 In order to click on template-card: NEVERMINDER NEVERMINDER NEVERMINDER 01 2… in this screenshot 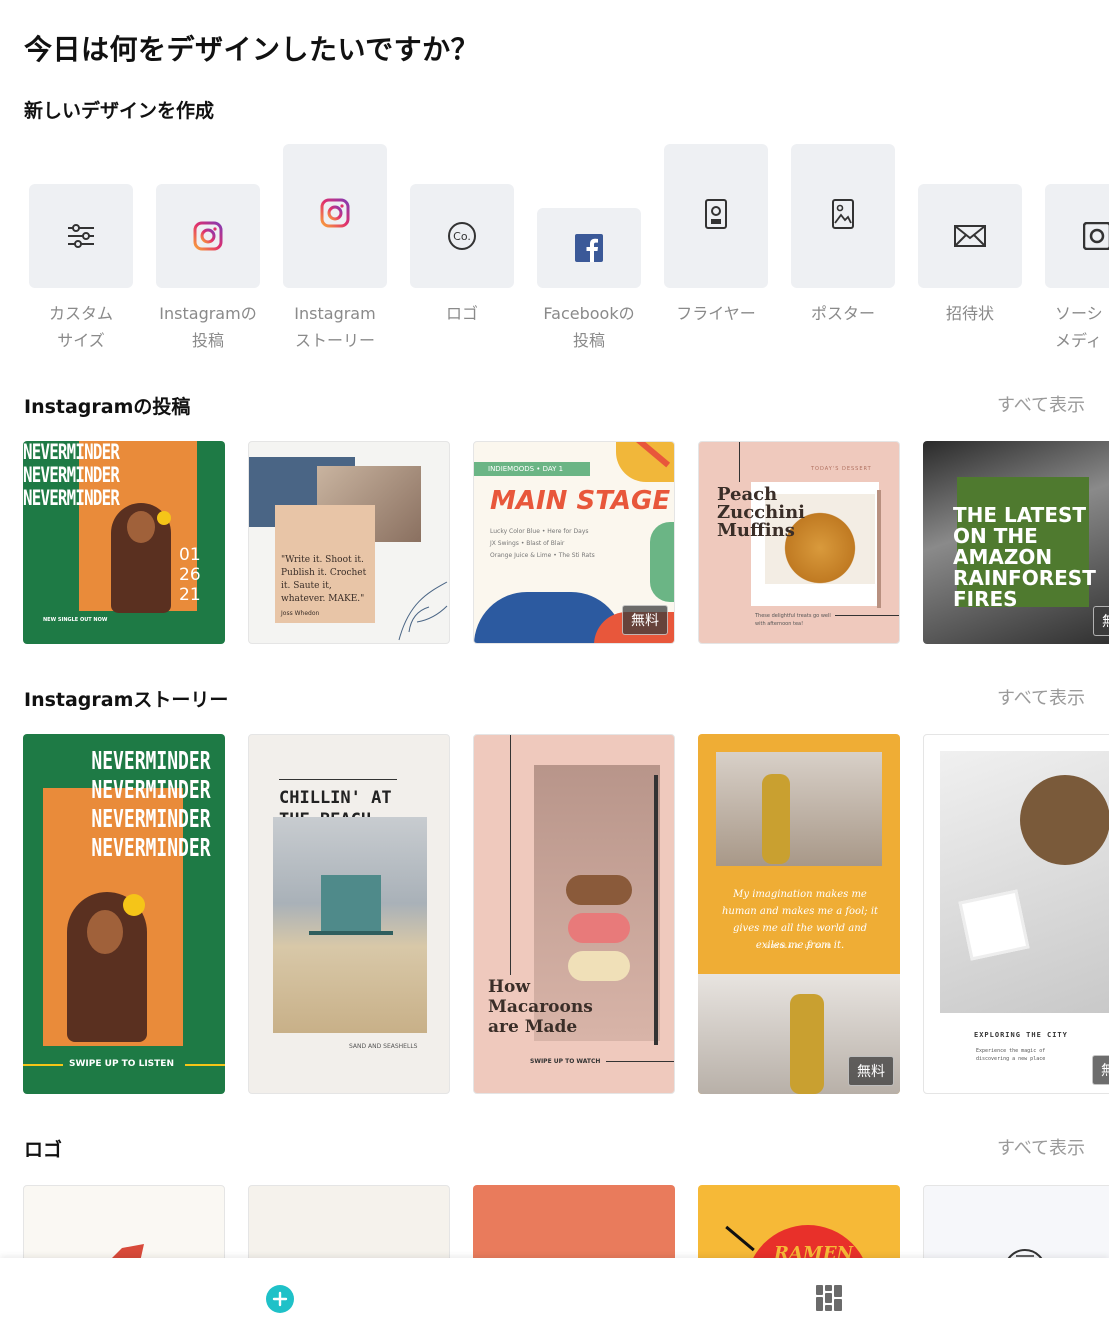, I will do `click(124, 542)`.